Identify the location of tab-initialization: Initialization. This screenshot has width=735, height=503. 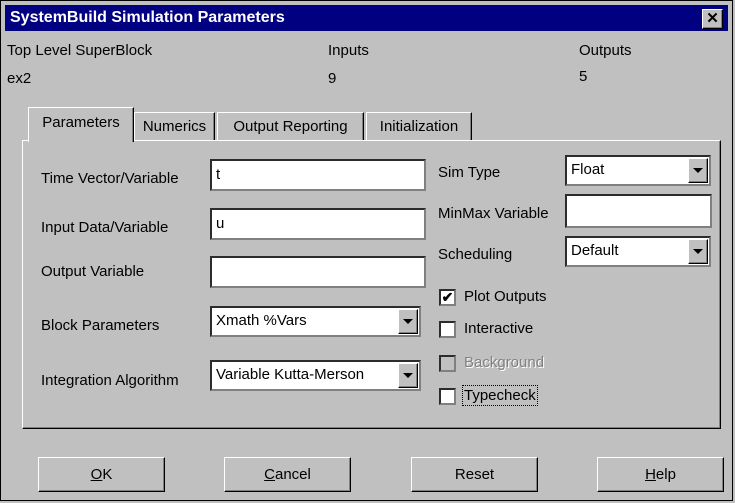
(419, 126).